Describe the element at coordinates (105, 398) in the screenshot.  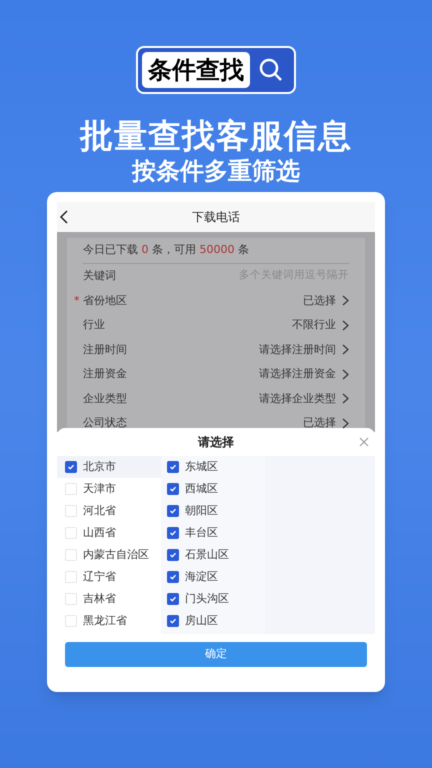
I see `field-label: 企业类型` at that location.